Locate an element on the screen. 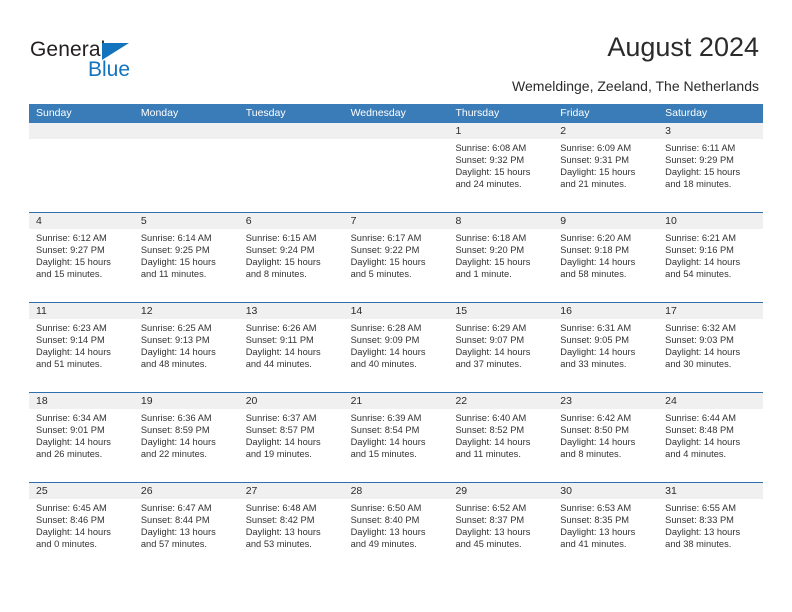 The width and height of the screenshot is (792, 612). sunset-text: Sunset: 8:44 PM is located at coordinates (175, 520).